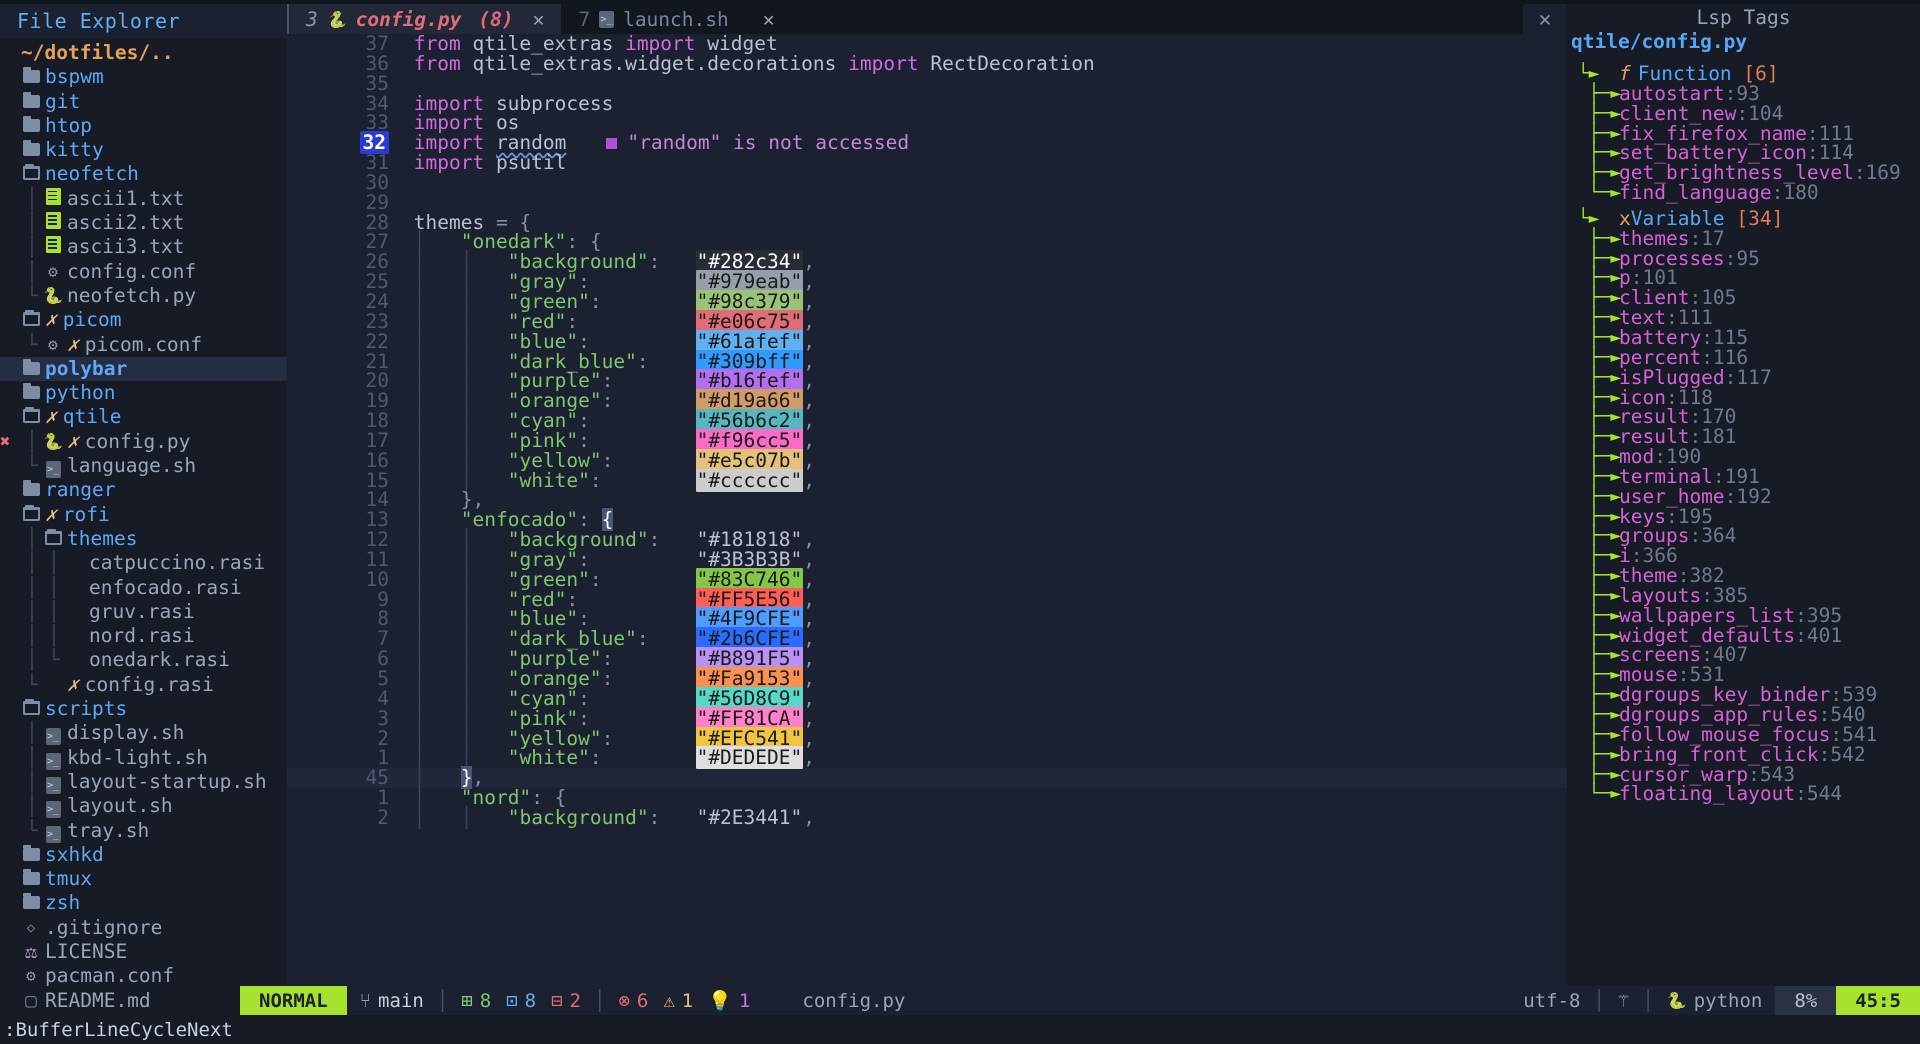  Describe the element at coordinates (92, 417) in the screenshot. I see `file-tree-item-label: qtile` at that location.